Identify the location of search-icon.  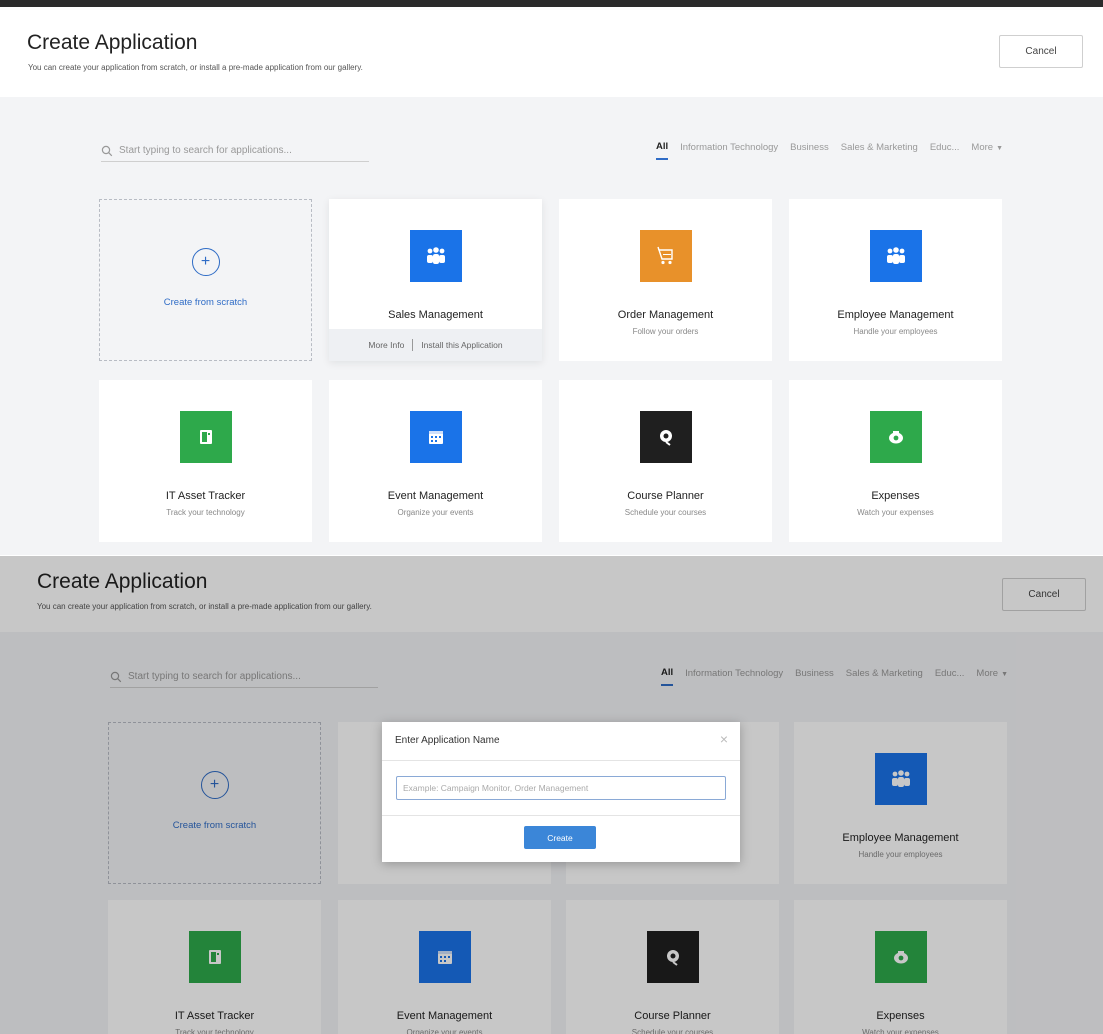
(107, 150).